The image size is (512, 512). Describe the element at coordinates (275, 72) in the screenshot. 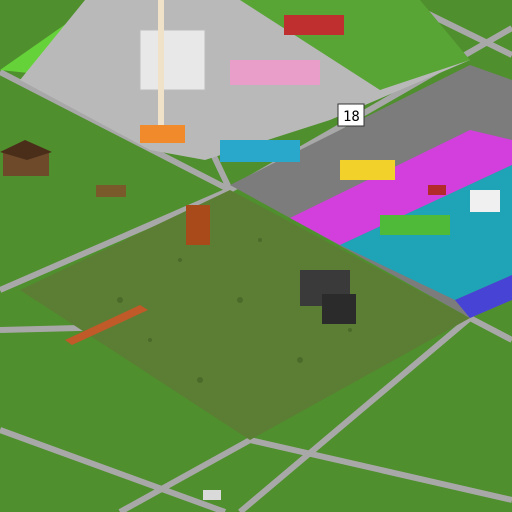

I see `pink-stands` at that location.